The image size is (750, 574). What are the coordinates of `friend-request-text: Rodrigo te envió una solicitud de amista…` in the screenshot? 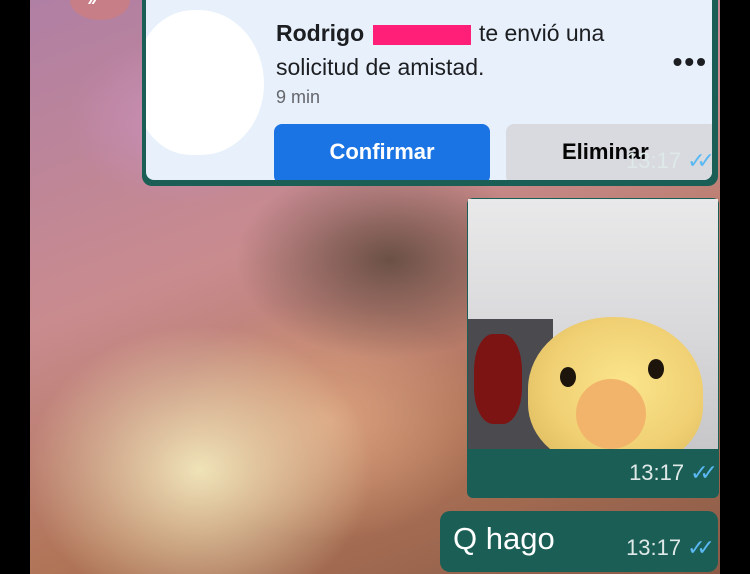 It's located at (486, 50).